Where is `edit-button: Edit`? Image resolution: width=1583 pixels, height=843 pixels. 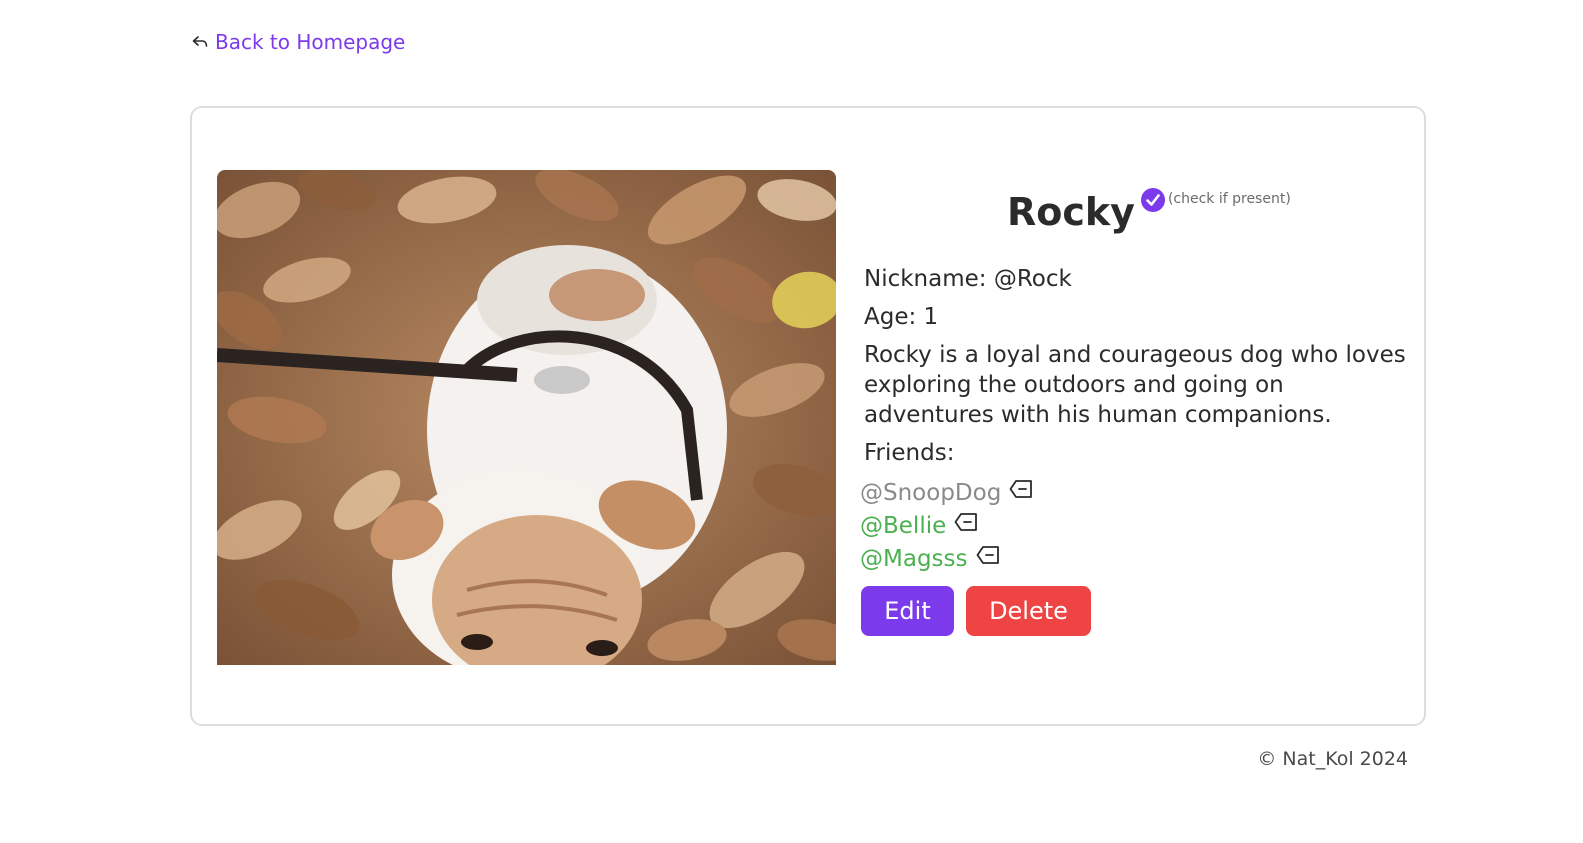
edit-button: Edit is located at coordinates (907, 611).